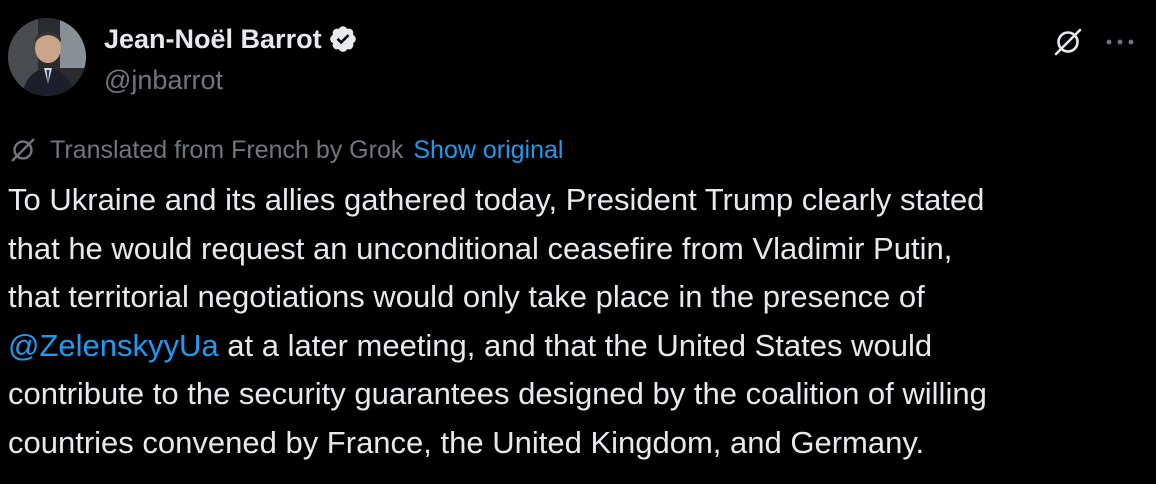 The height and width of the screenshot is (484, 1156). Describe the element at coordinates (488, 150) in the screenshot. I see `show-original-link: Show original` at that location.